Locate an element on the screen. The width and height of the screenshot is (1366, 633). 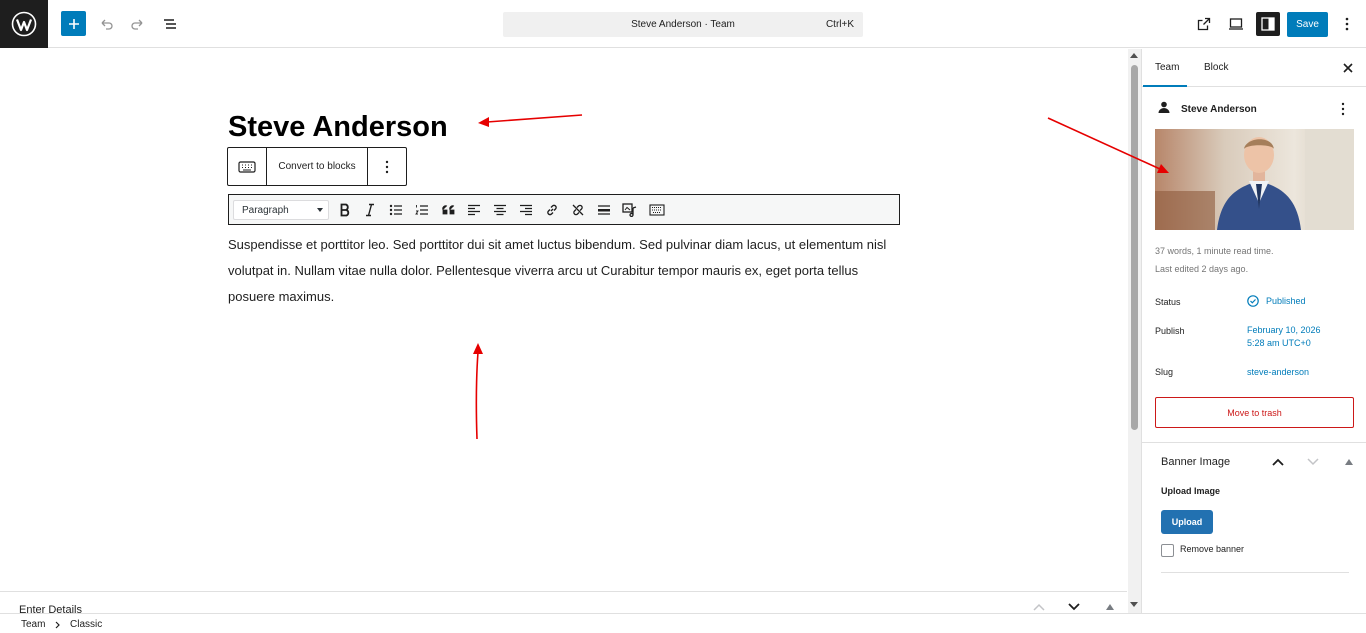
block-breadcrumb: Team Classic is located at coordinates (683, 623).